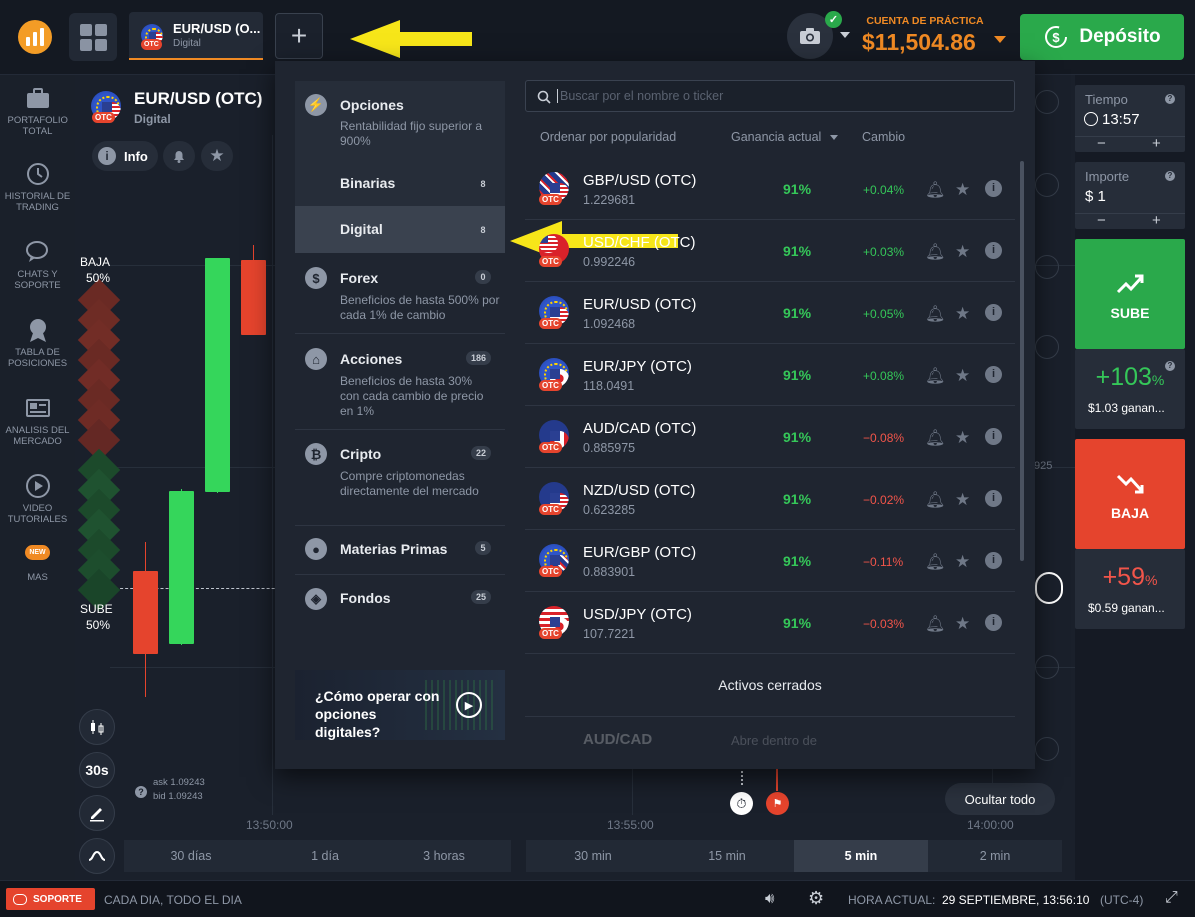 The width and height of the screenshot is (1195, 917). Describe the element at coordinates (37, 343) in the screenshot. I see `sidebar-item-leaderboard: TABLA DE POSICIONES` at that location.